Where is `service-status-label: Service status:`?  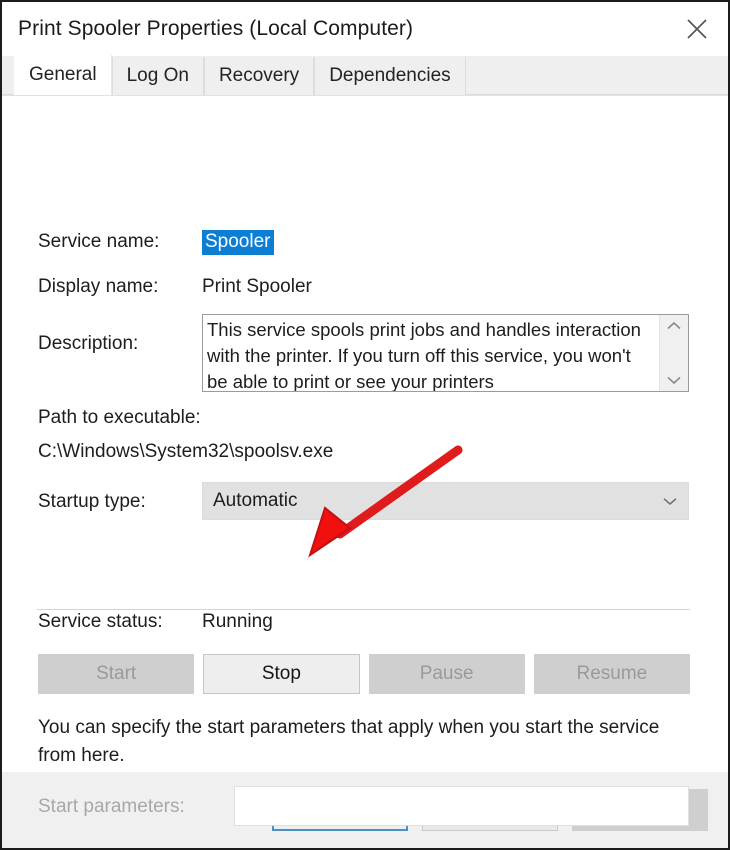
service-status-label: Service status: is located at coordinates (100, 621).